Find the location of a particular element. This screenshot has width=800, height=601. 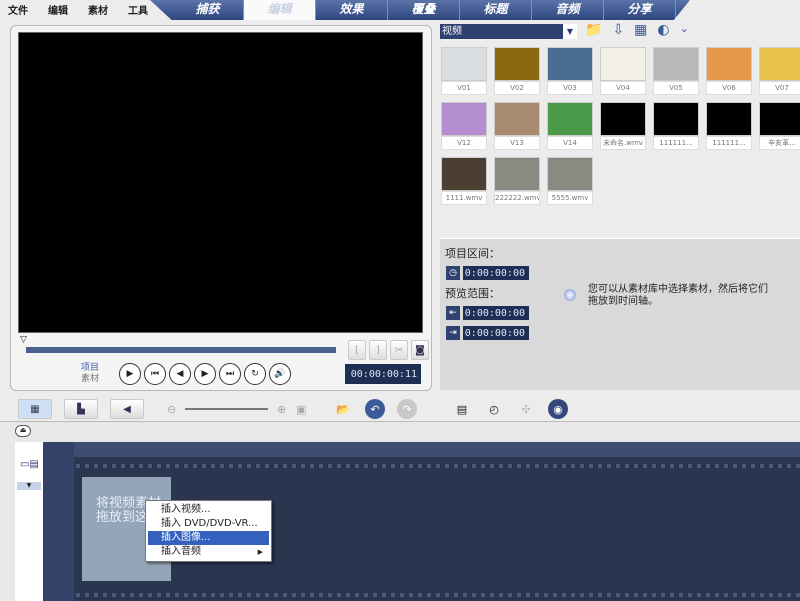

project-duration-label: 项目区间： is located at coordinates (472, 253).